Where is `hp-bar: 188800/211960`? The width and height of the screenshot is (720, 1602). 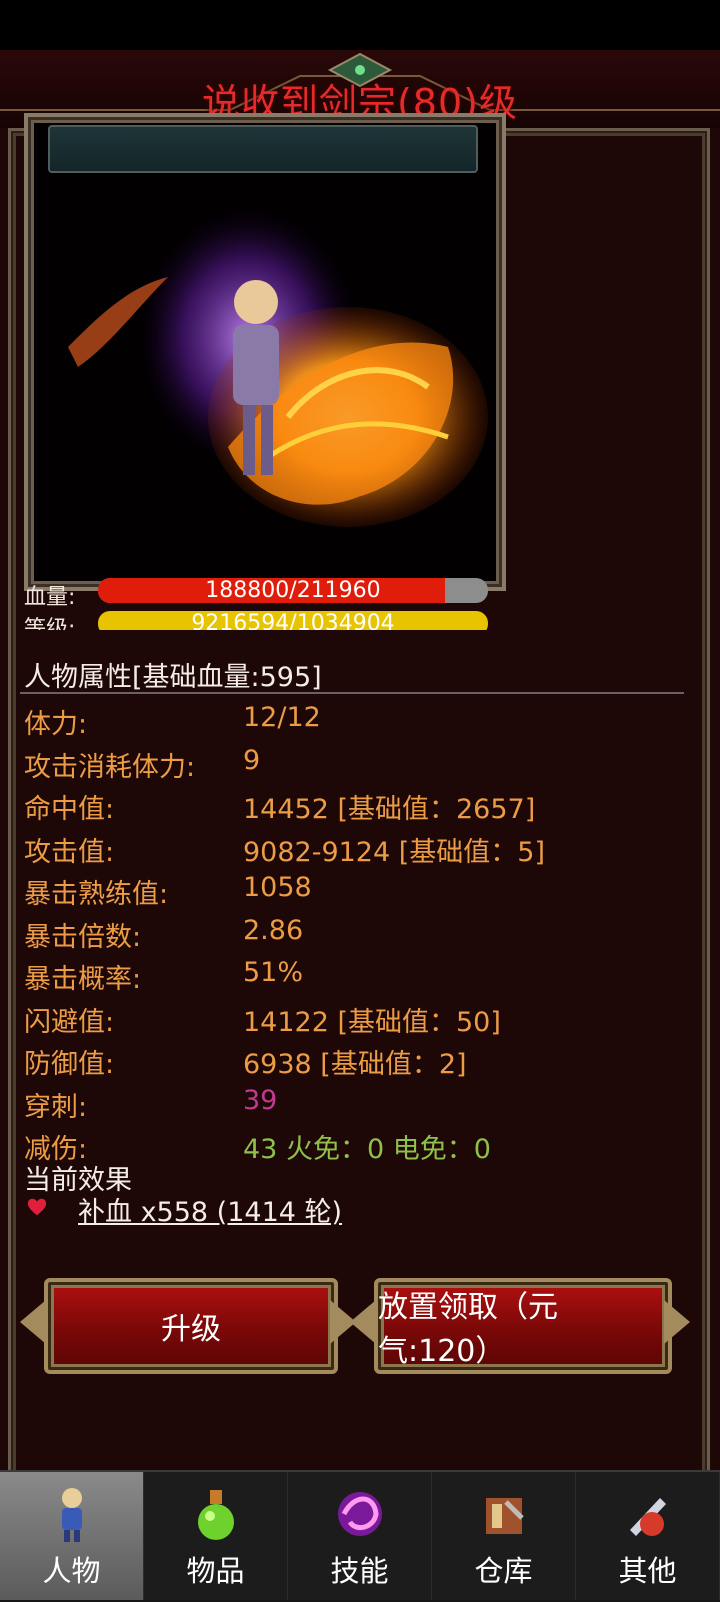 hp-bar: 188800/211960 is located at coordinates (293, 590).